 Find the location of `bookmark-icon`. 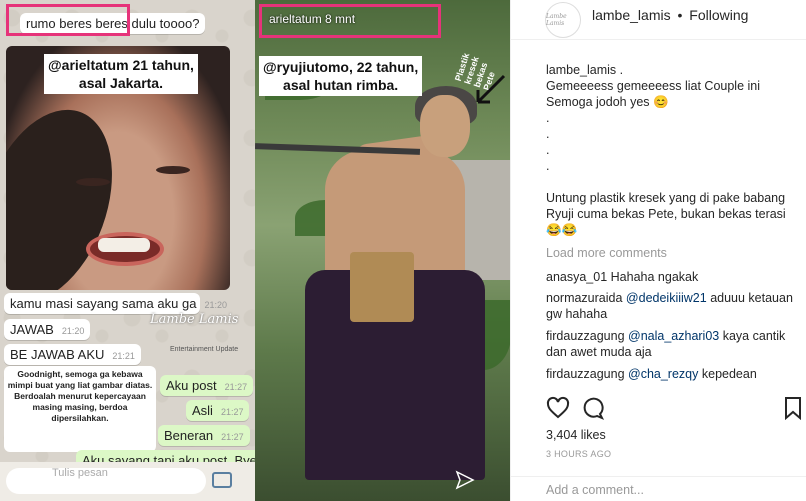

bookmark-icon is located at coordinates (793, 408).